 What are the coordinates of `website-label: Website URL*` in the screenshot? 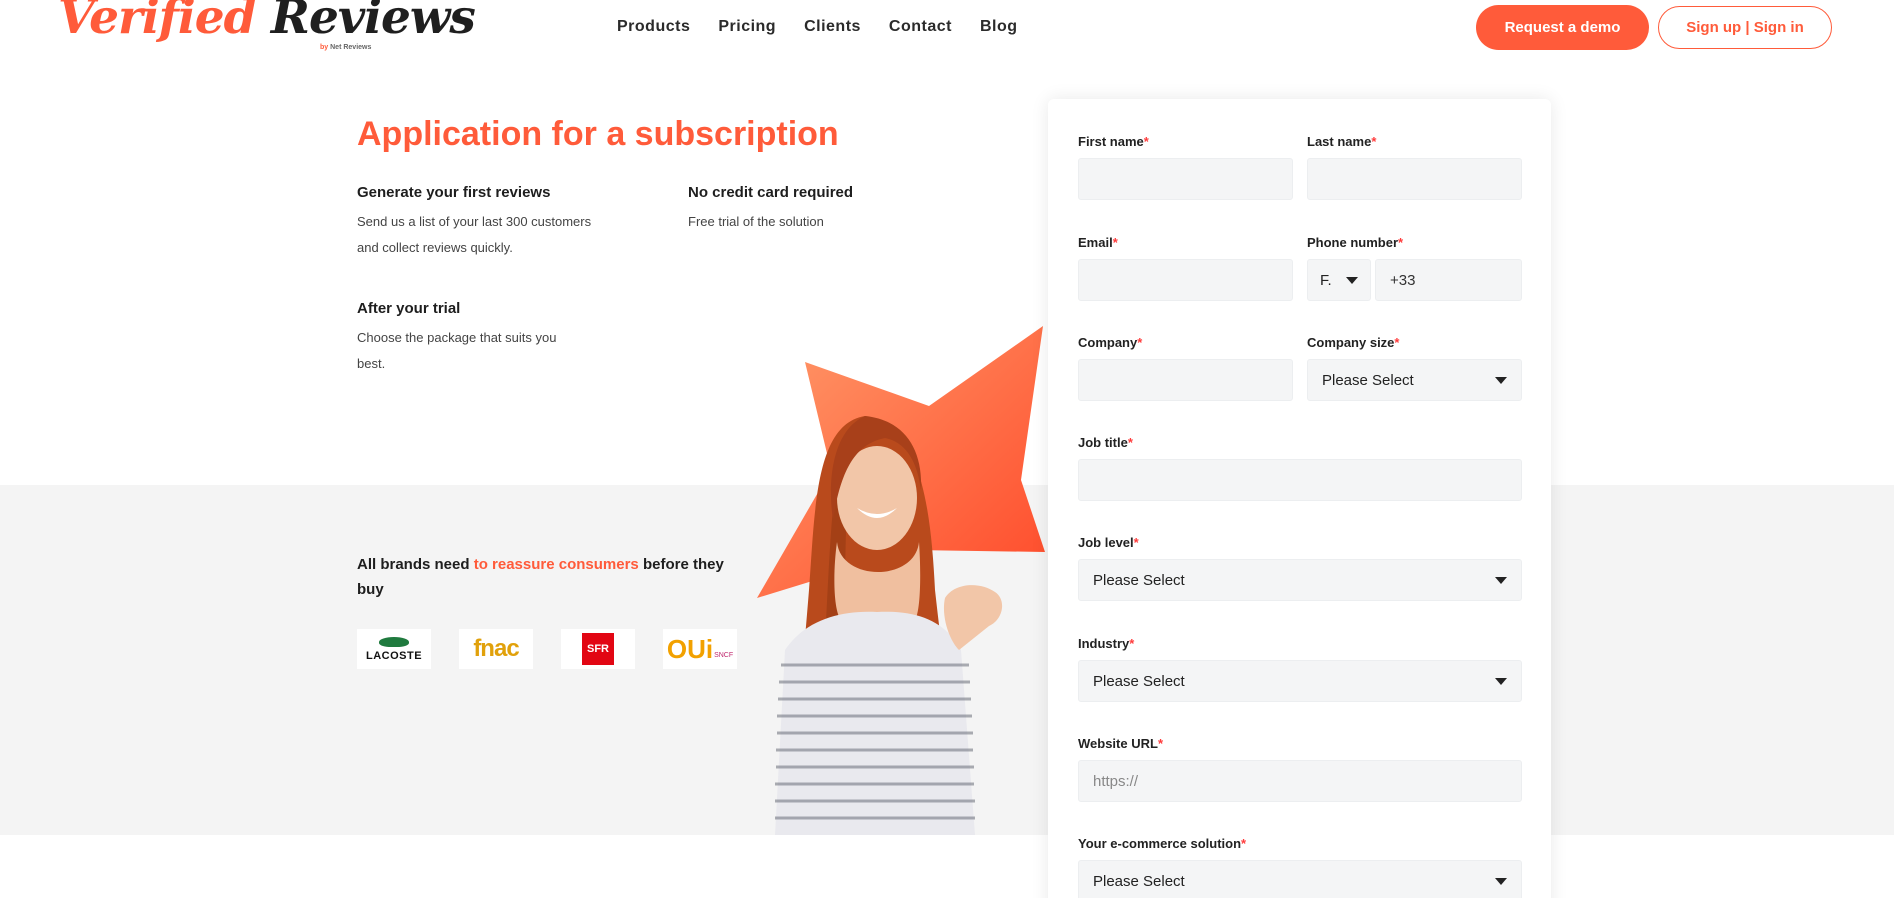 It's located at (1300, 744).